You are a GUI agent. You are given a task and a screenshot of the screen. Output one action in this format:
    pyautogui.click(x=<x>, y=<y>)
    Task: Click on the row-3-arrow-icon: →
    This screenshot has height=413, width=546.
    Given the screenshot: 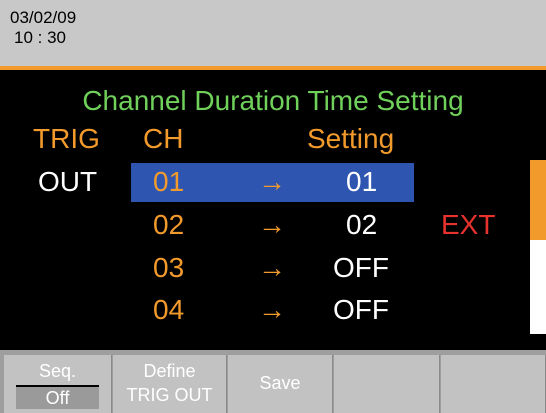 What is the action you would take?
    pyautogui.click(x=272, y=267)
    